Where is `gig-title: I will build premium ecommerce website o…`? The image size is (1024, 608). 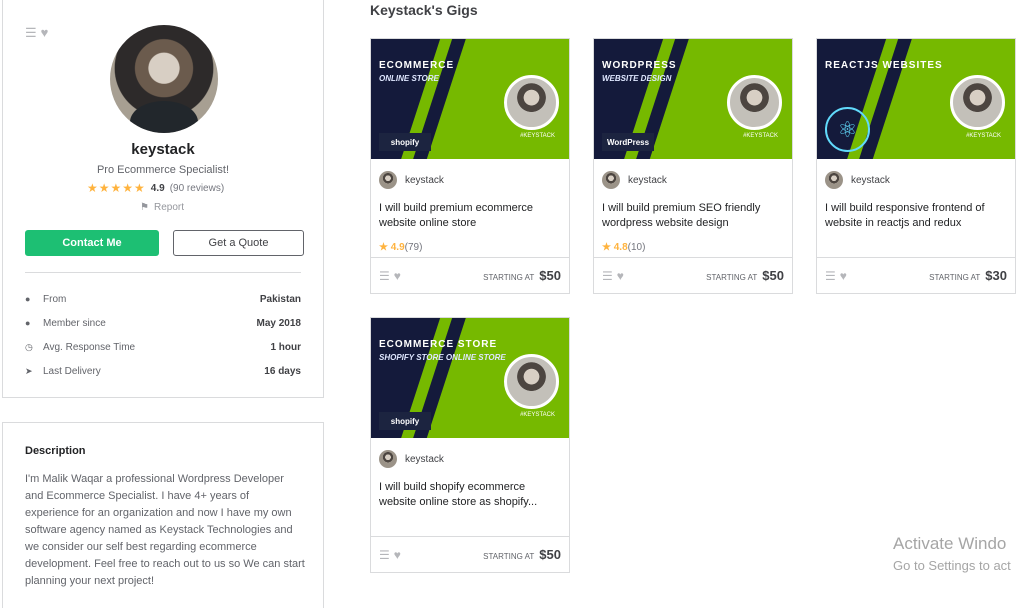 gig-title: I will build premium ecommerce website o… is located at coordinates (471, 216).